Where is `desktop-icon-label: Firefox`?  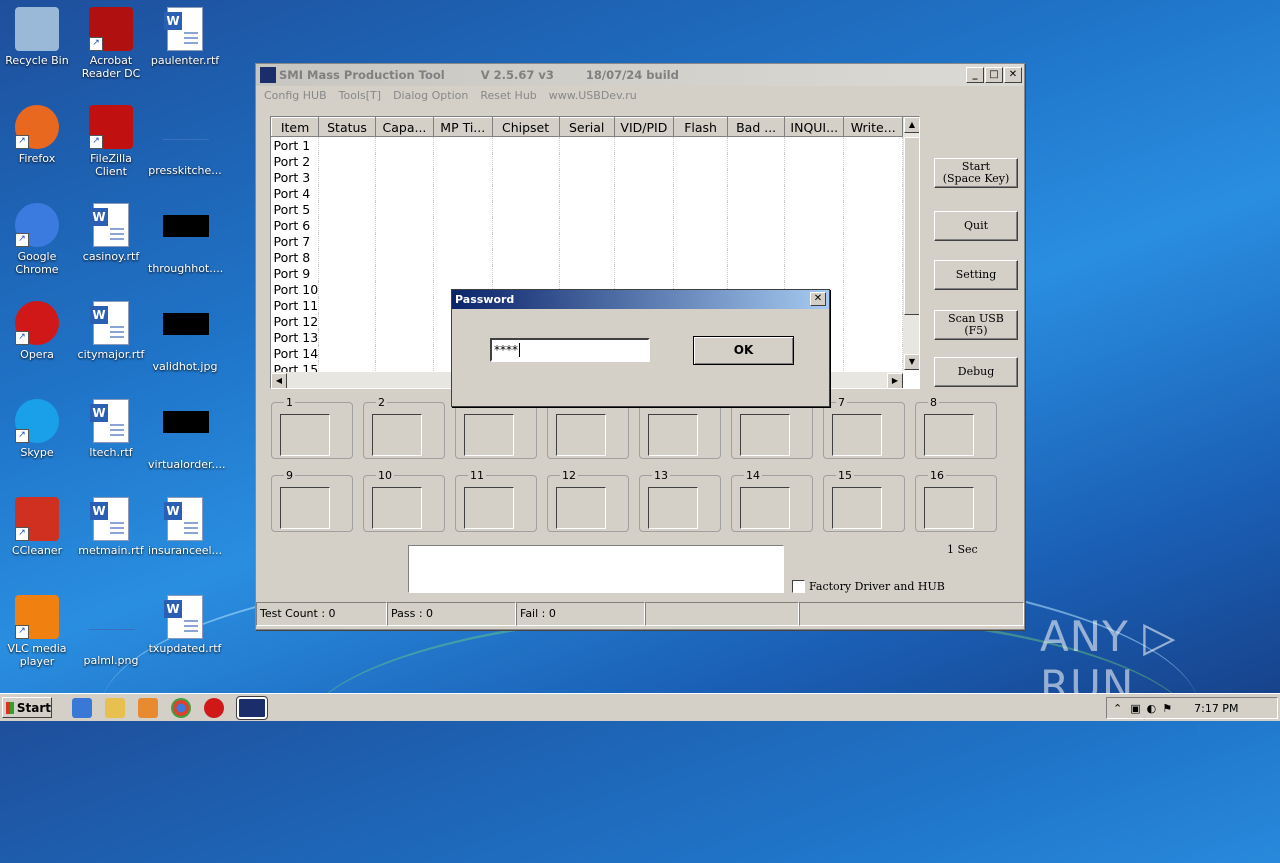
desktop-icon-label: Firefox is located at coordinates (37, 158).